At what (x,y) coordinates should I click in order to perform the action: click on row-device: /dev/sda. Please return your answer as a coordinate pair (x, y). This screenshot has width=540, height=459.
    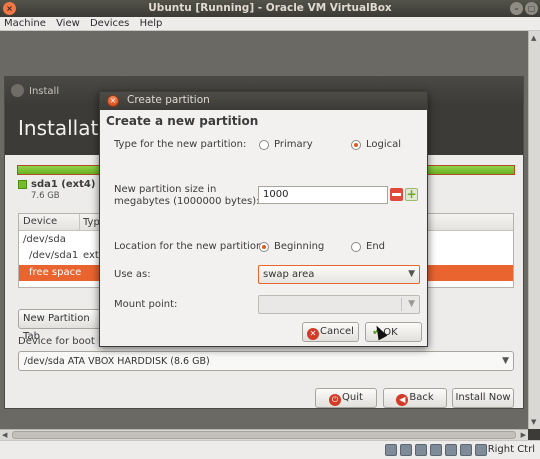
    Looking at the image, I should click on (44, 239).